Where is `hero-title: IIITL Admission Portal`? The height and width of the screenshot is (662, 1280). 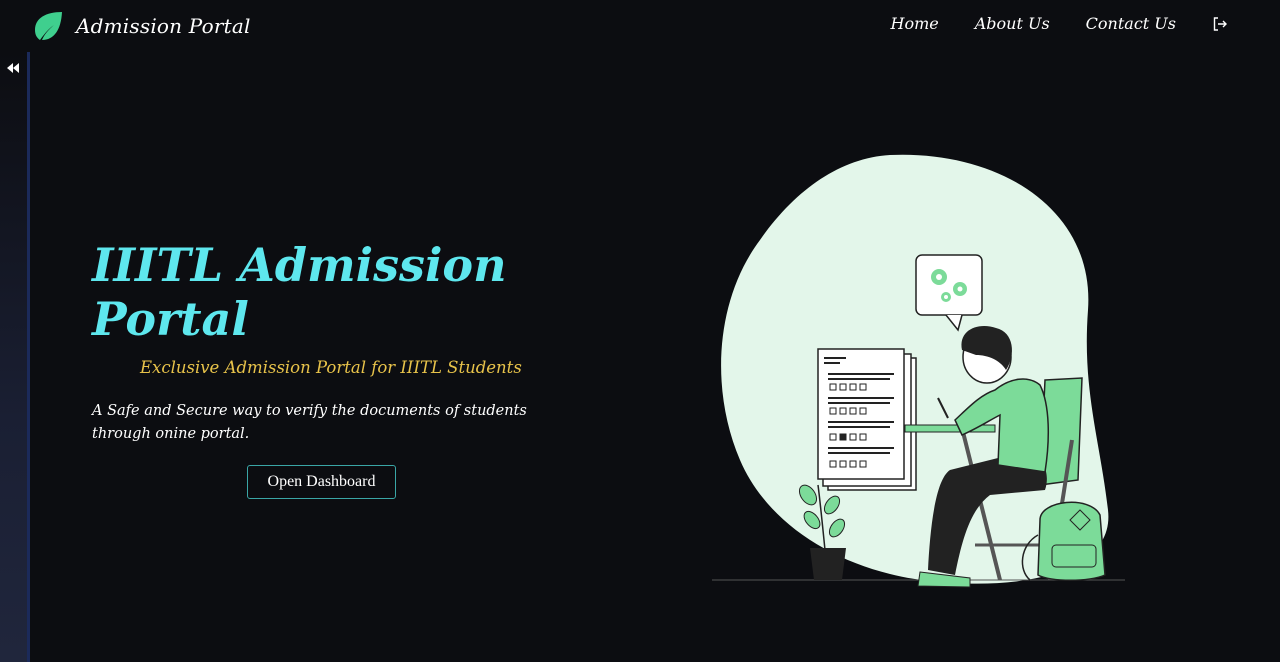
hero-title: IIITL Admission Portal is located at coordinates (299, 292).